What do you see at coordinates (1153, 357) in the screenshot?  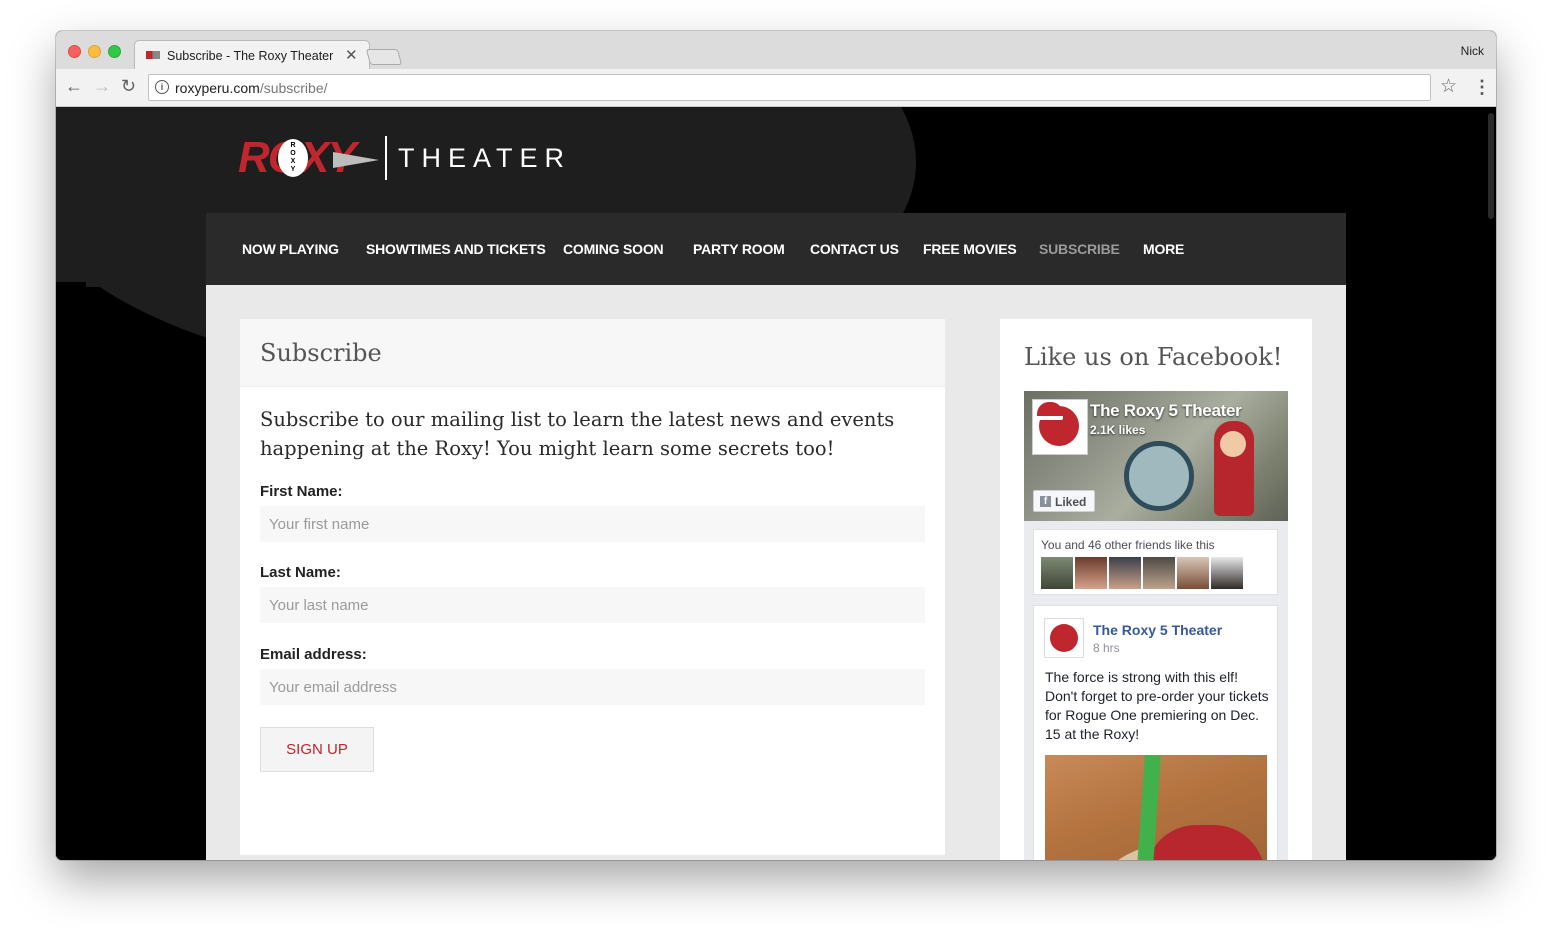 I see `sidebar-title: Like us on Facebook!` at bounding box center [1153, 357].